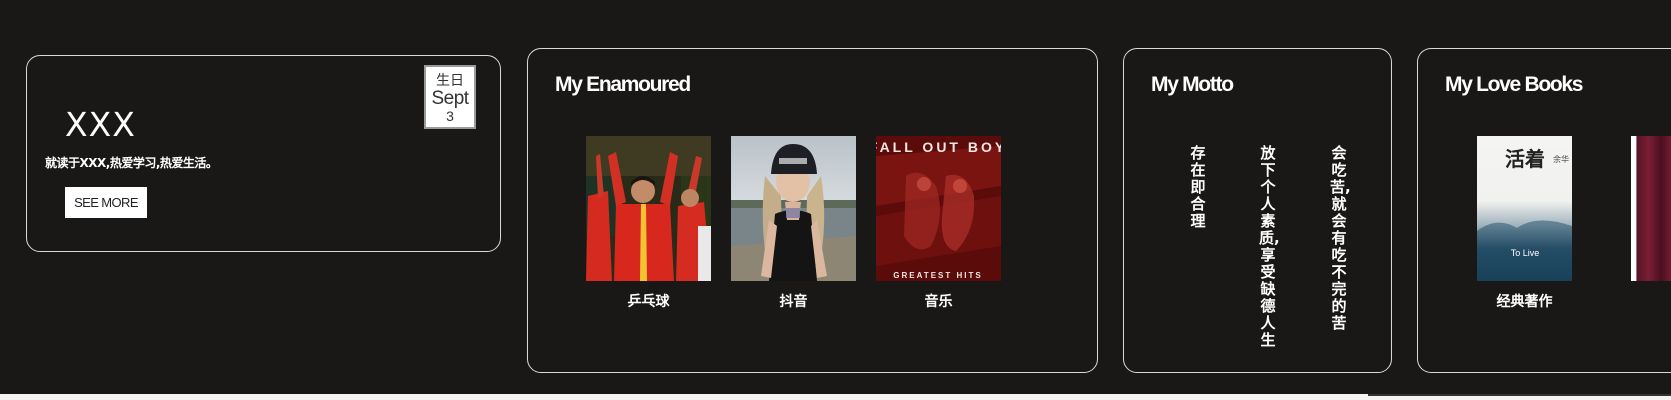  What do you see at coordinates (1192, 84) in the screenshot?
I see `motto-title: My Motto` at bounding box center [1192, 84].